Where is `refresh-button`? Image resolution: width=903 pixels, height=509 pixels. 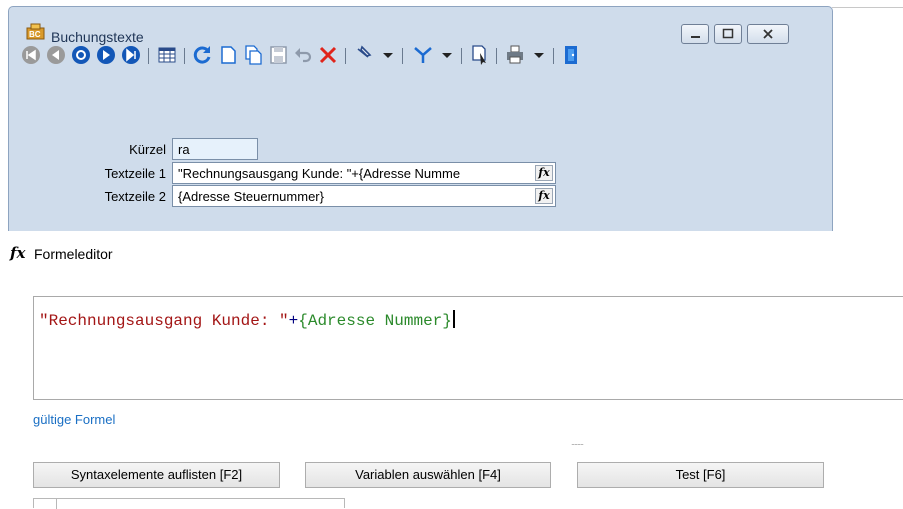
refresh-button is located at coordinates (203, 55).